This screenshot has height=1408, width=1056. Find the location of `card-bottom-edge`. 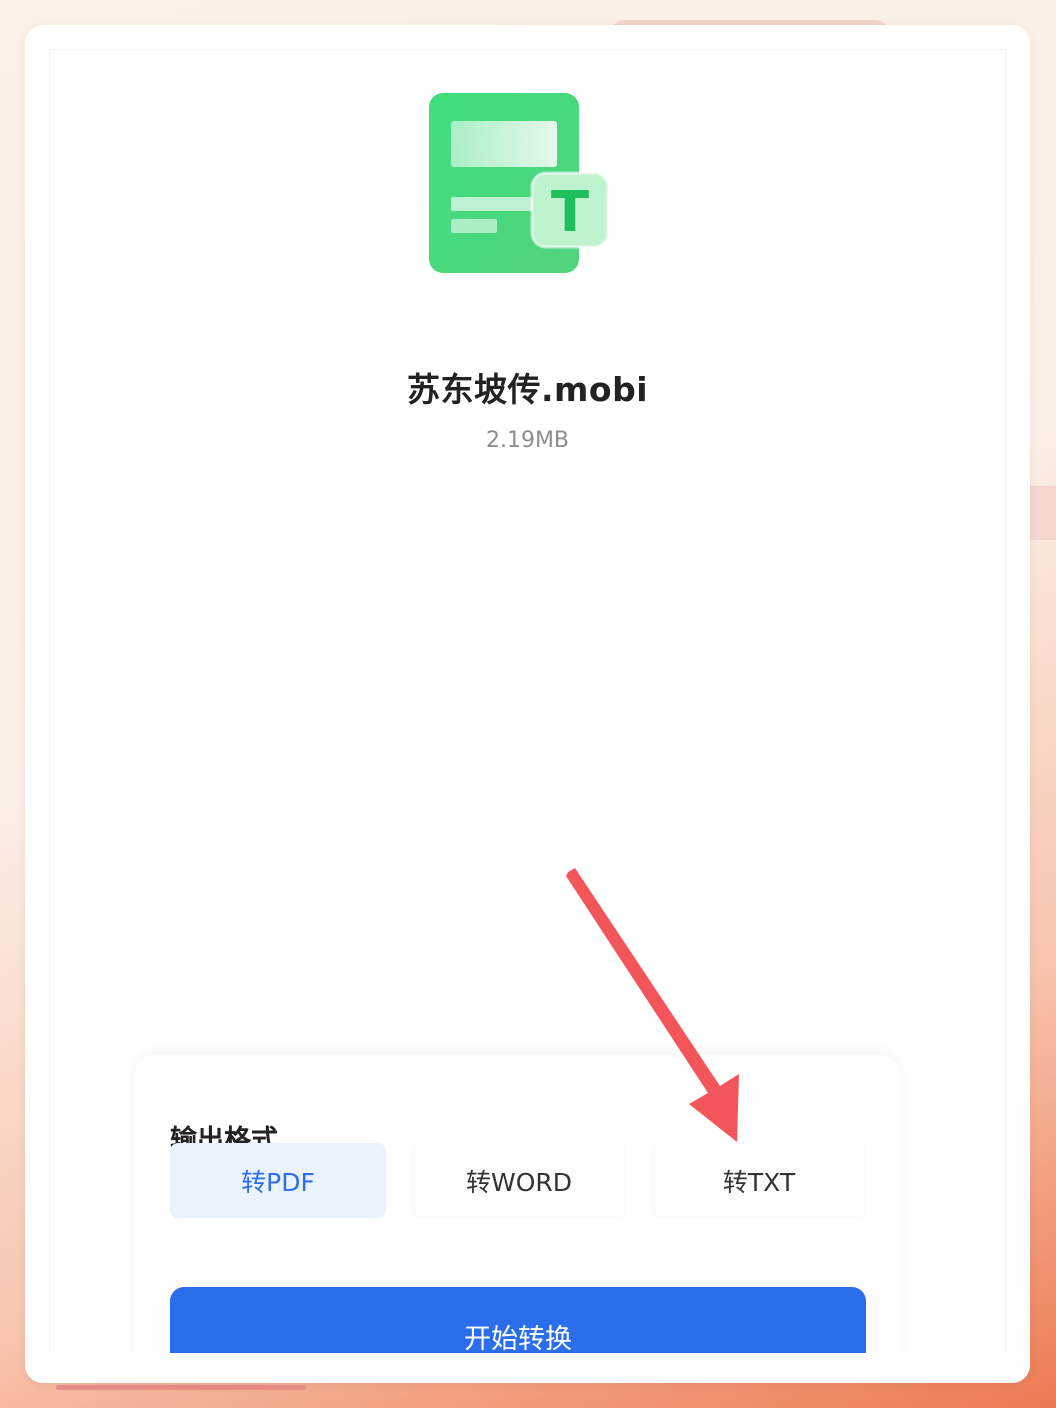

card-bottom-edge is located at coordinates (527, 1368).